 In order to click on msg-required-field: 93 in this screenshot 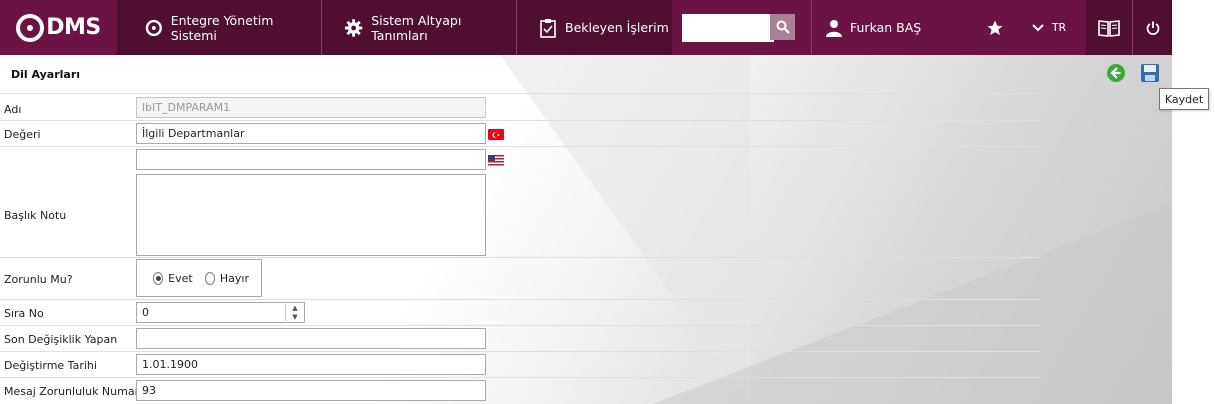, I will do `click(311, 390)`.